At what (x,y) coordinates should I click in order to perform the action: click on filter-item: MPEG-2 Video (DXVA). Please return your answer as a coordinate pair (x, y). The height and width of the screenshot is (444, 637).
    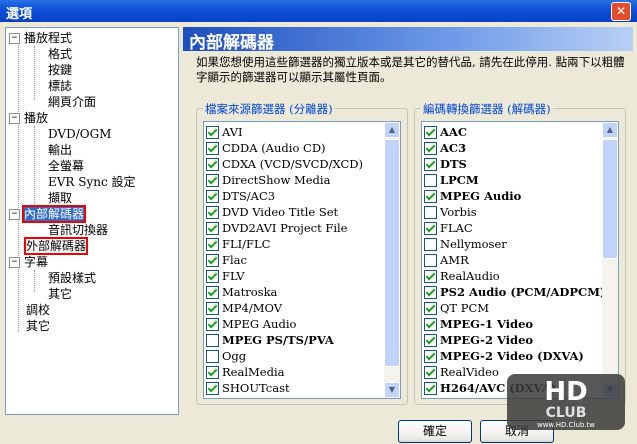
    Looking at the image, I should click on (504, 356).